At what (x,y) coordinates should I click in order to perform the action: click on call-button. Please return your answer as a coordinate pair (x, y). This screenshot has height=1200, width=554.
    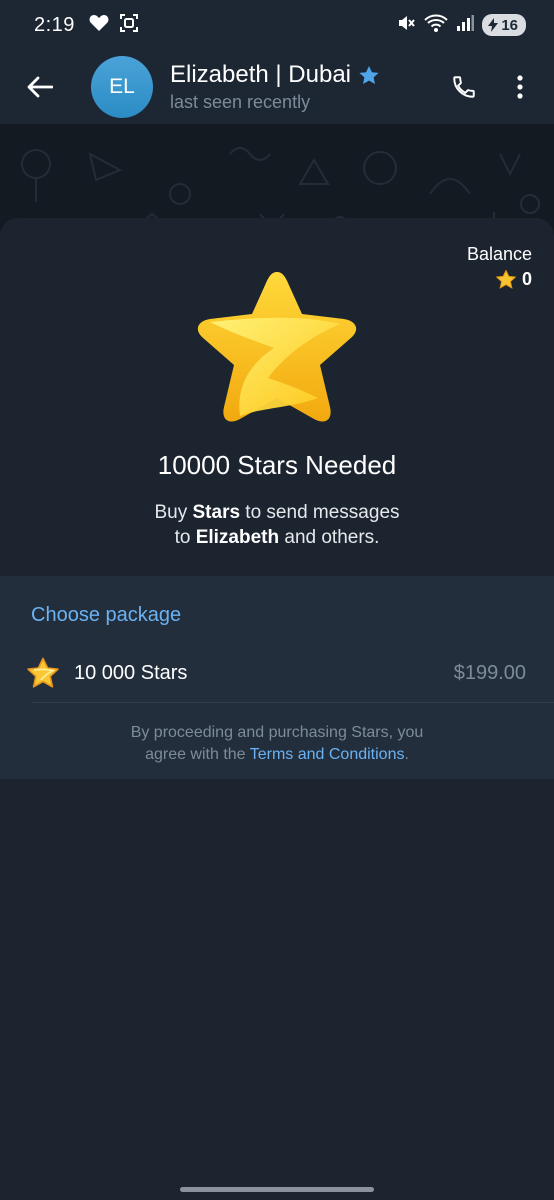
    Looking at the image, I should click on (464, 87).